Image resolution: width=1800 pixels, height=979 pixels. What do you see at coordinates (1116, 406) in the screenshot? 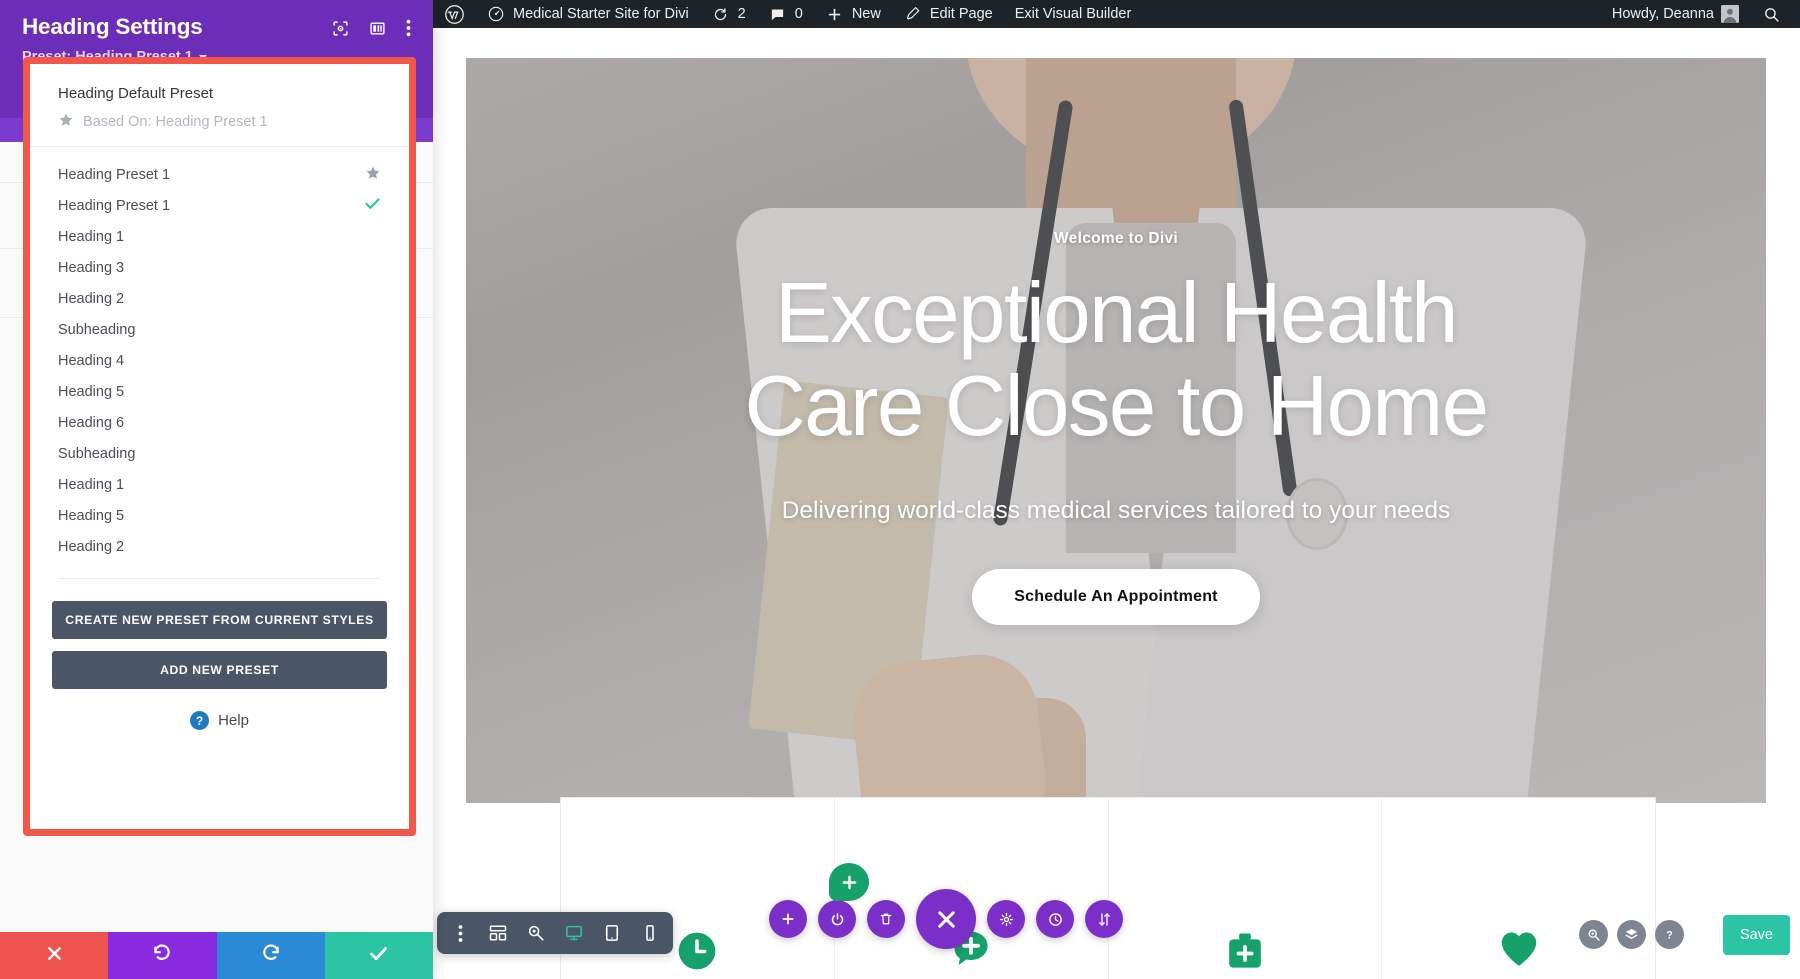
I see `hero-title-line-2: Care Close to Home` at bounding box center [1116, 406].